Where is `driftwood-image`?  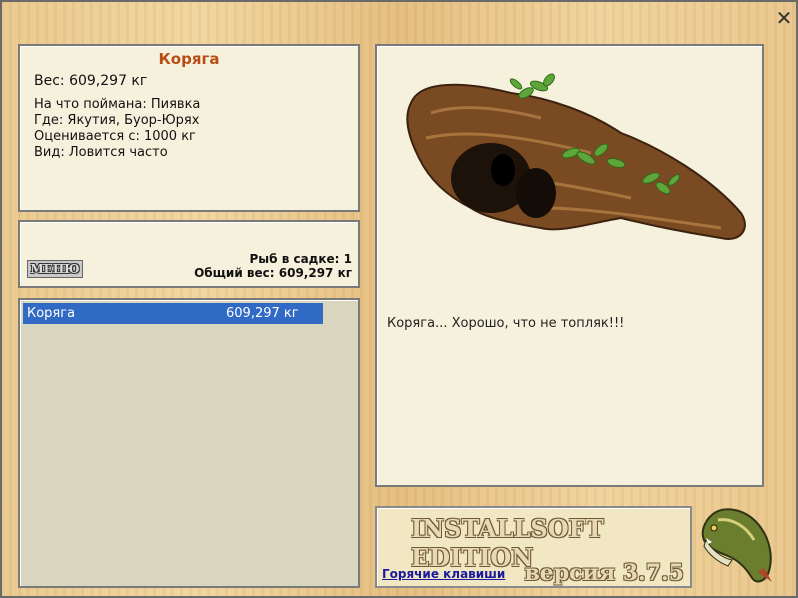
driftwood-image is located at coordinates (576, 156).